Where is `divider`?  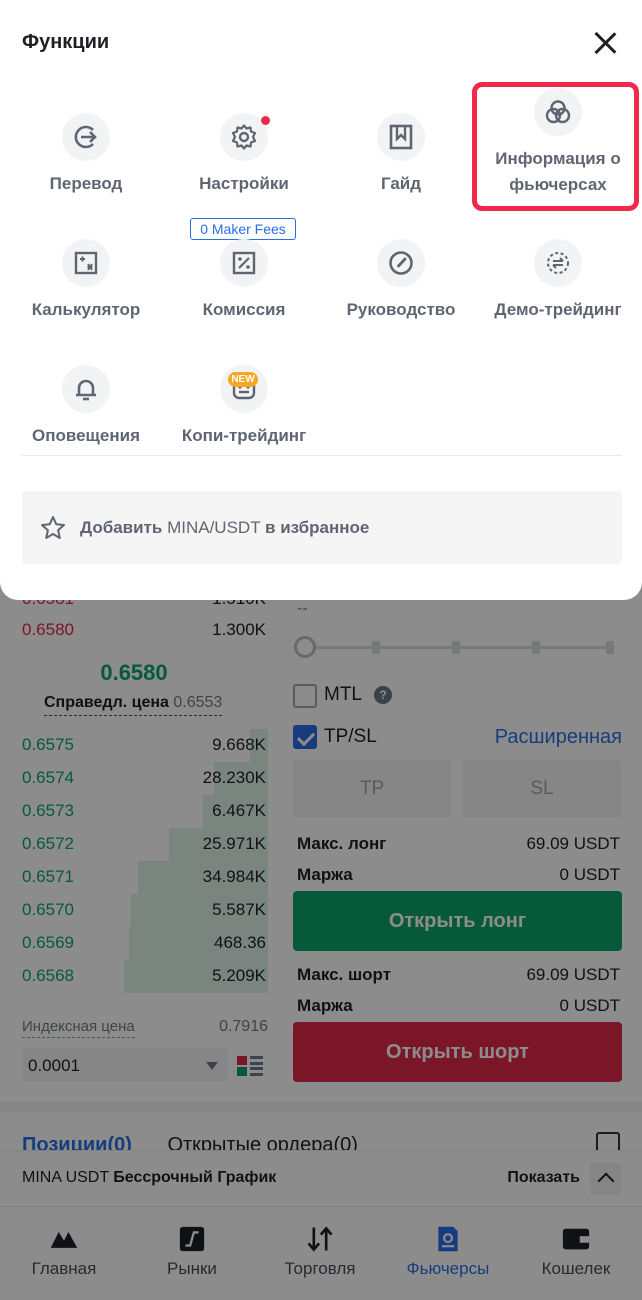 divider is located at coordinates (322, 455).